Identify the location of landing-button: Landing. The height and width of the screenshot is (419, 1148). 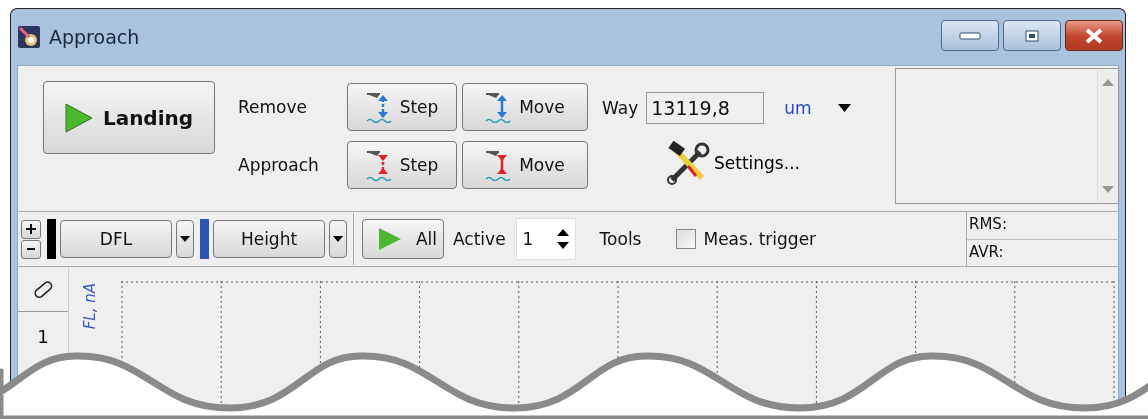
(129, 117).